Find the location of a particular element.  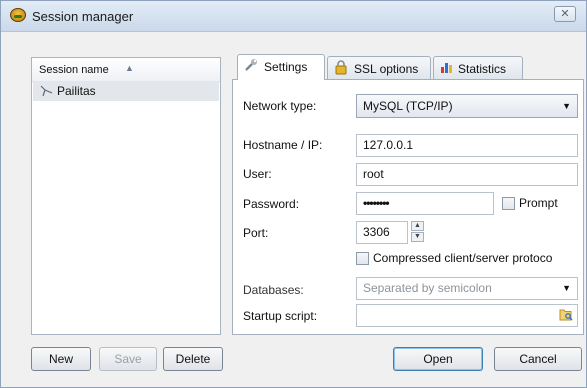

tab-statistics-label: Statistics is located at coordinates (482, 69).